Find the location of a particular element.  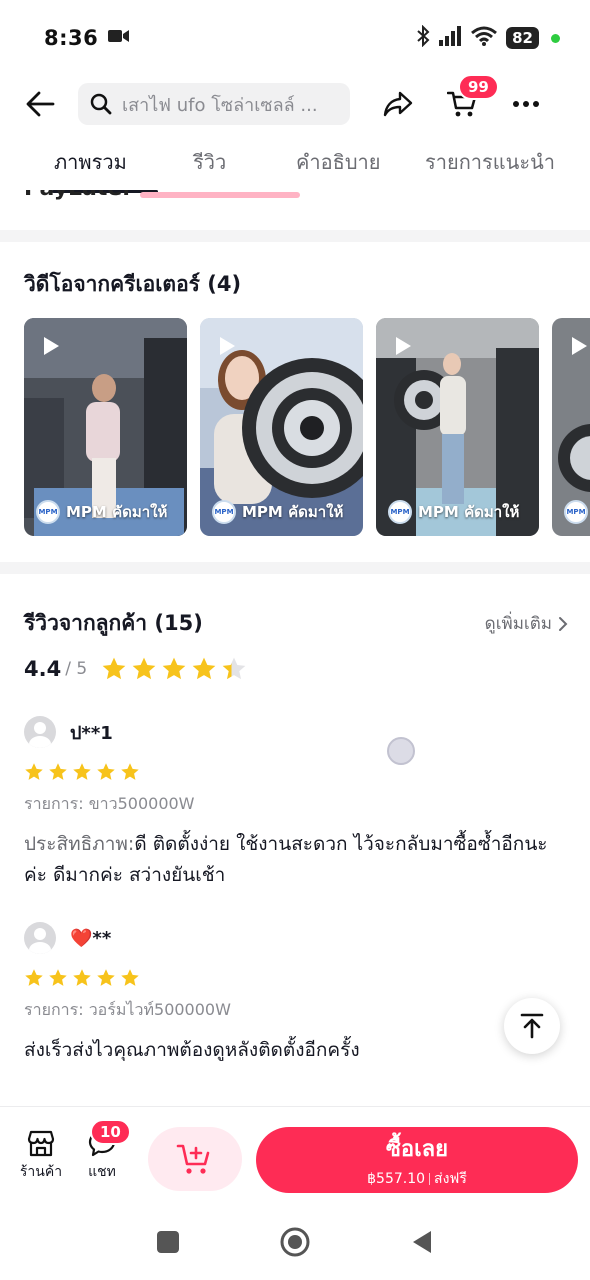

review-text-label: ประสิทธิภาพ: is located at coordinates (79, 844).